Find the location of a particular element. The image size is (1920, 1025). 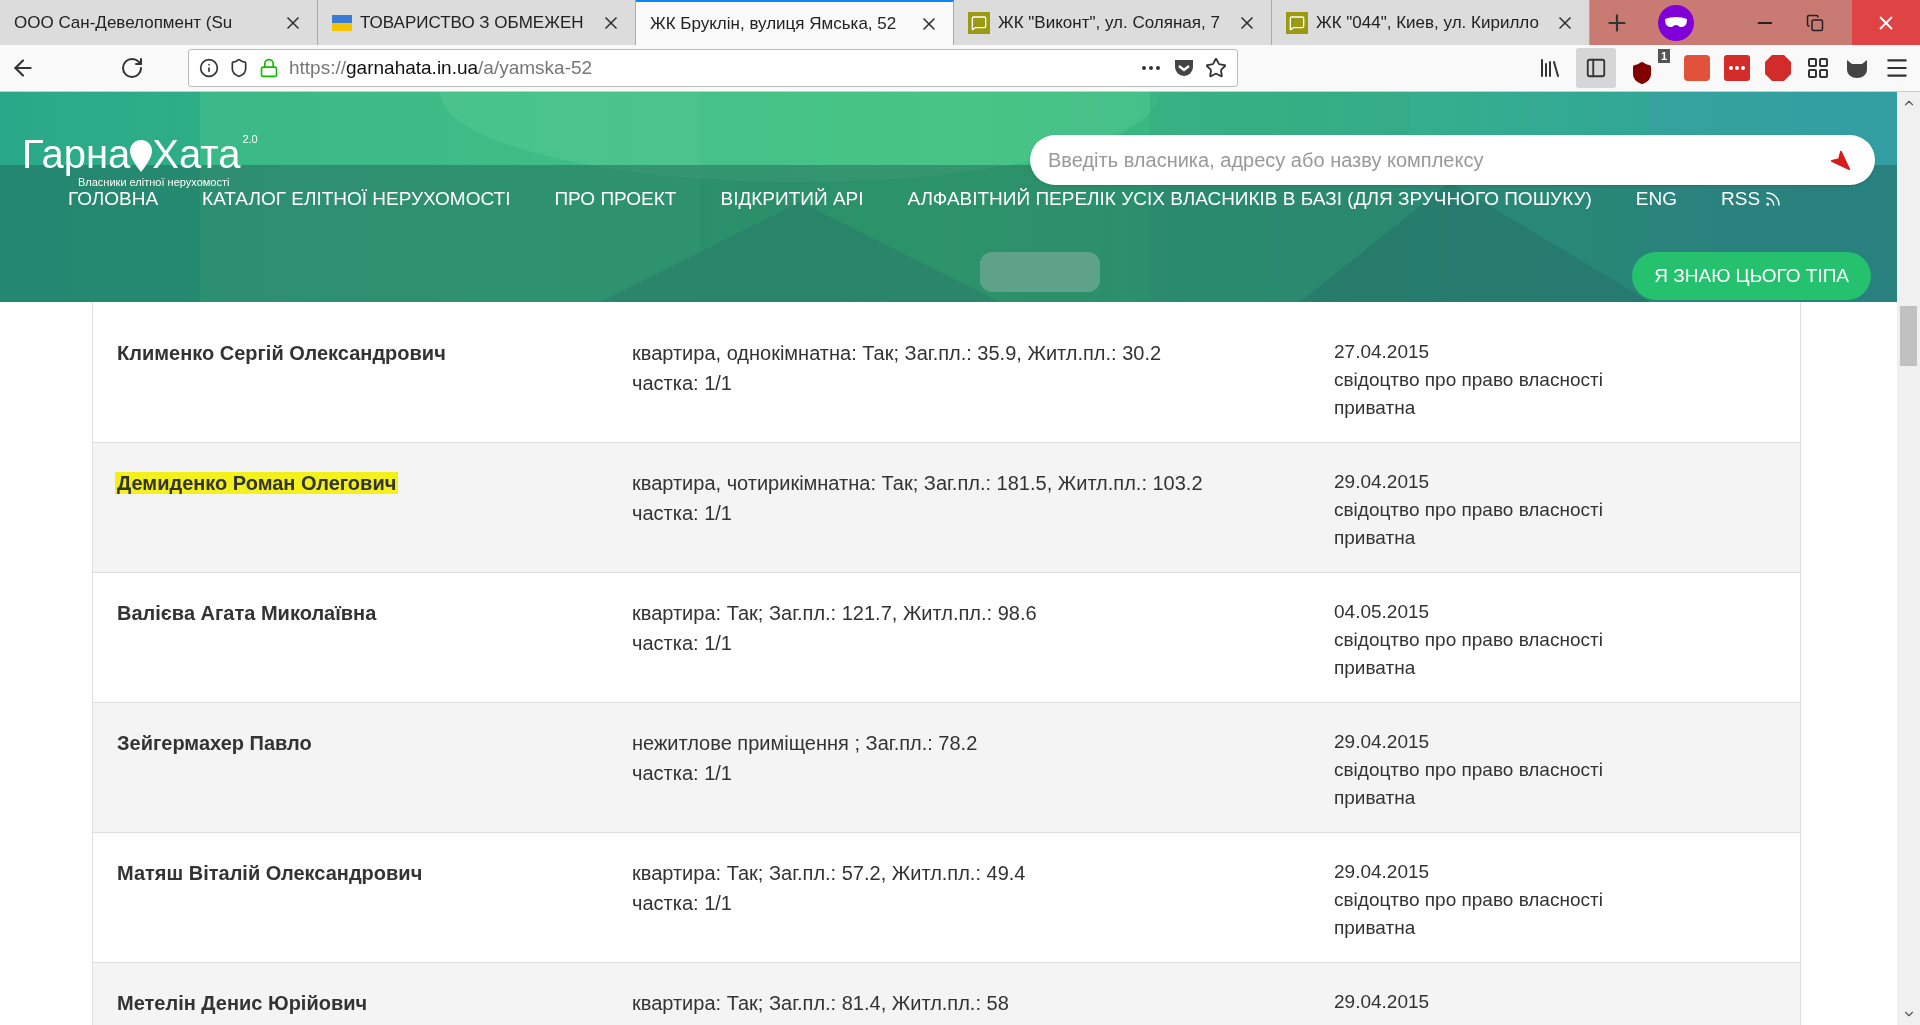

tab-title: ТОВАРИСТВО З ОБМЕЖЕН is located at coordinates (472, 22).